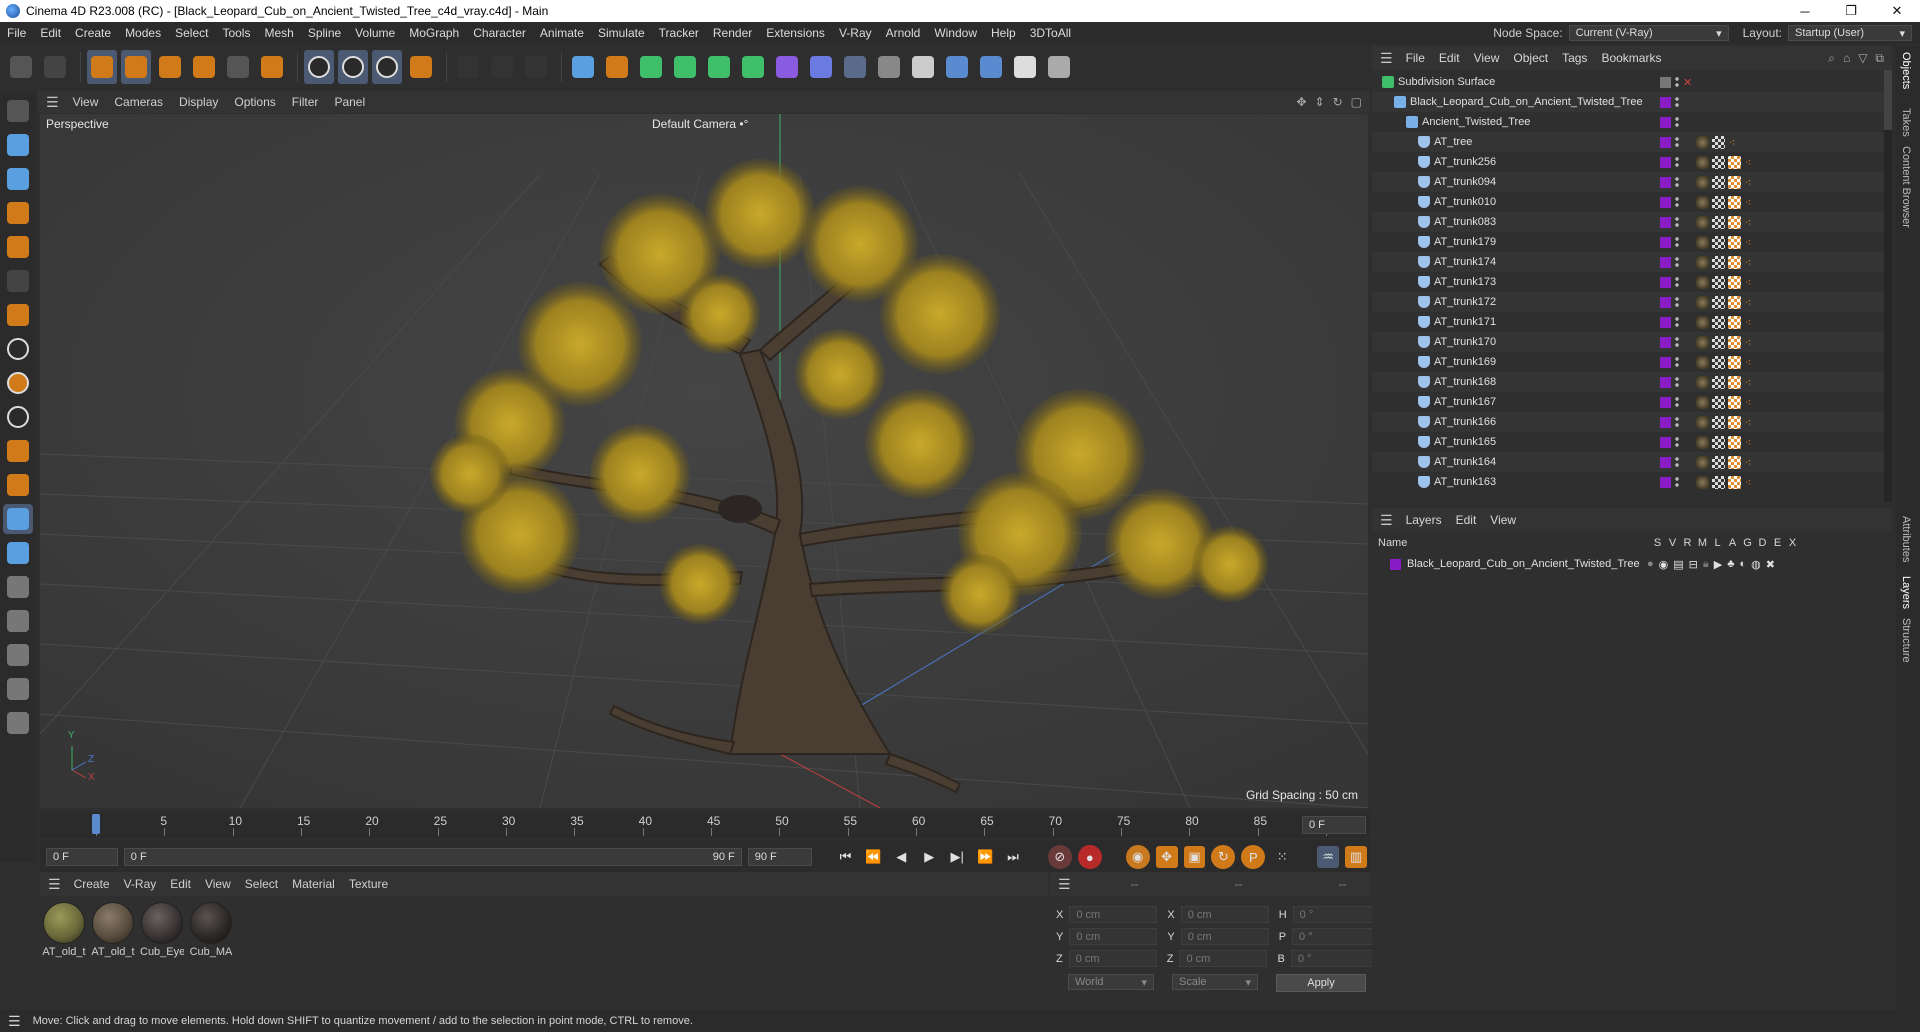  Describe the element at coordinates (1137, 857) in the screenshot. I see `key-selection-icon: ◉` at that location.